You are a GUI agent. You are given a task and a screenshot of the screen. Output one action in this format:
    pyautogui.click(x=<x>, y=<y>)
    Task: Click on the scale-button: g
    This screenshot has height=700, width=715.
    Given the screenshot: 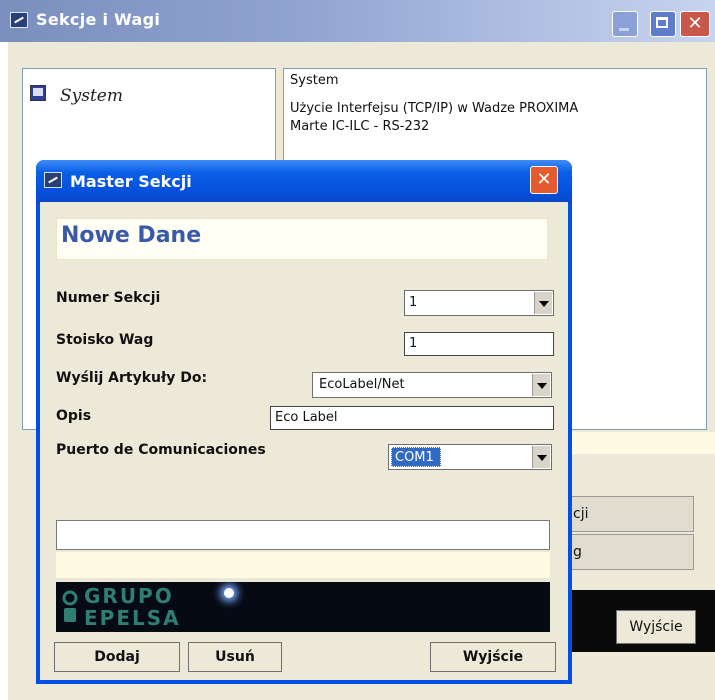 What is the action you would take?
    pyautogui.click(x=627, y=552)
    